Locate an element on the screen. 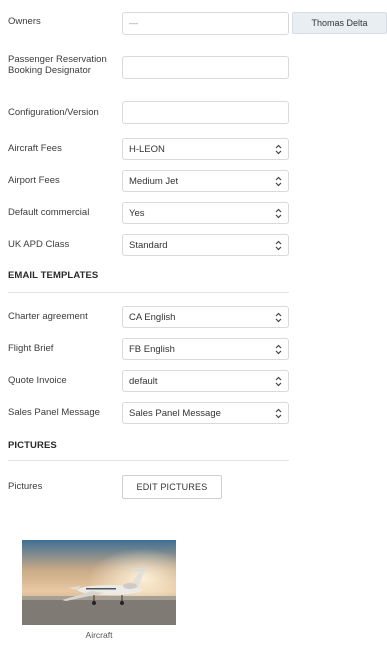 The width and height of the screenshot is (387, 646). pictures-heading: PICTURES is located at coordinates (32, 445).